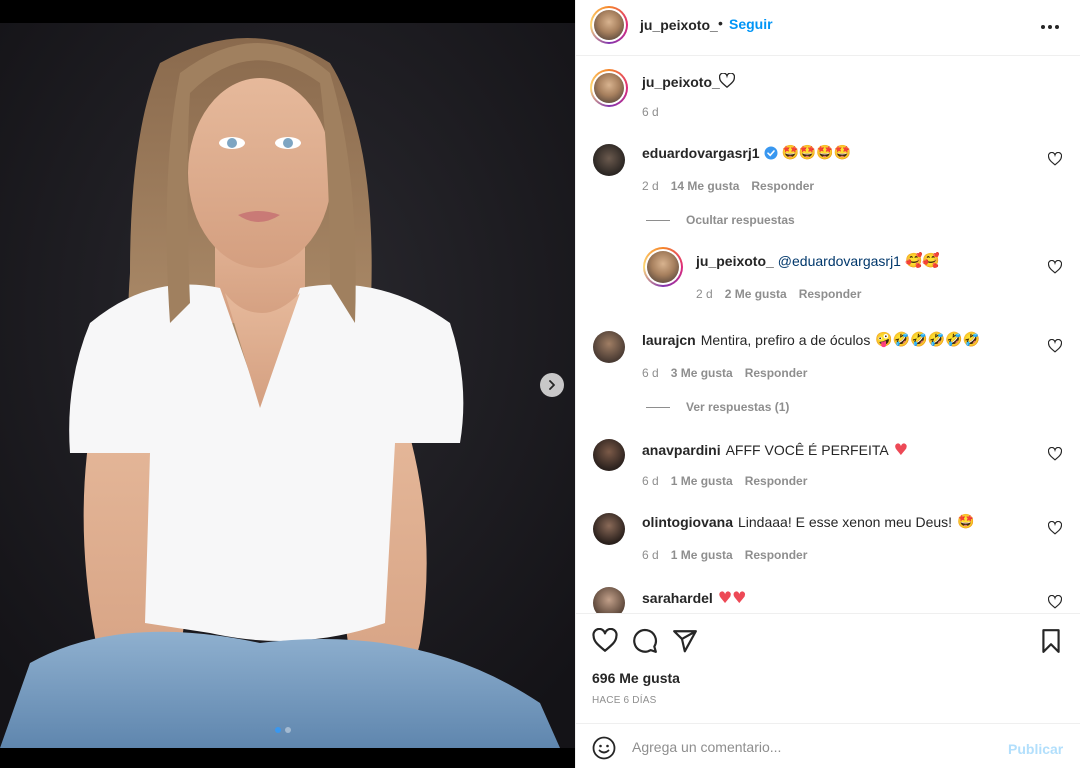 The height and width of the screenshot is (768, 1080). Describe the element at coordinates (1055, 267) in the screenshot. I see `reply-like-icon` at that location.